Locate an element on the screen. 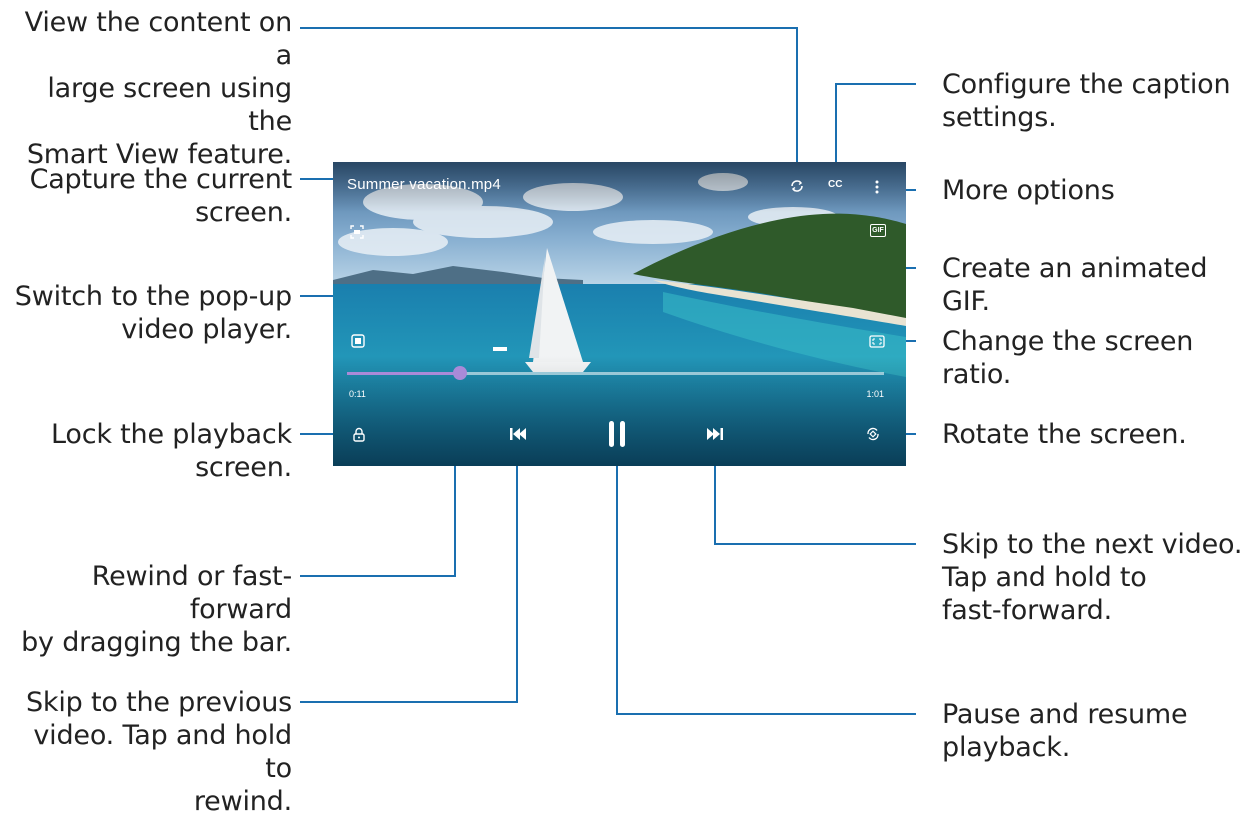  screen-ratio-button is located at coordinates (877, 341).